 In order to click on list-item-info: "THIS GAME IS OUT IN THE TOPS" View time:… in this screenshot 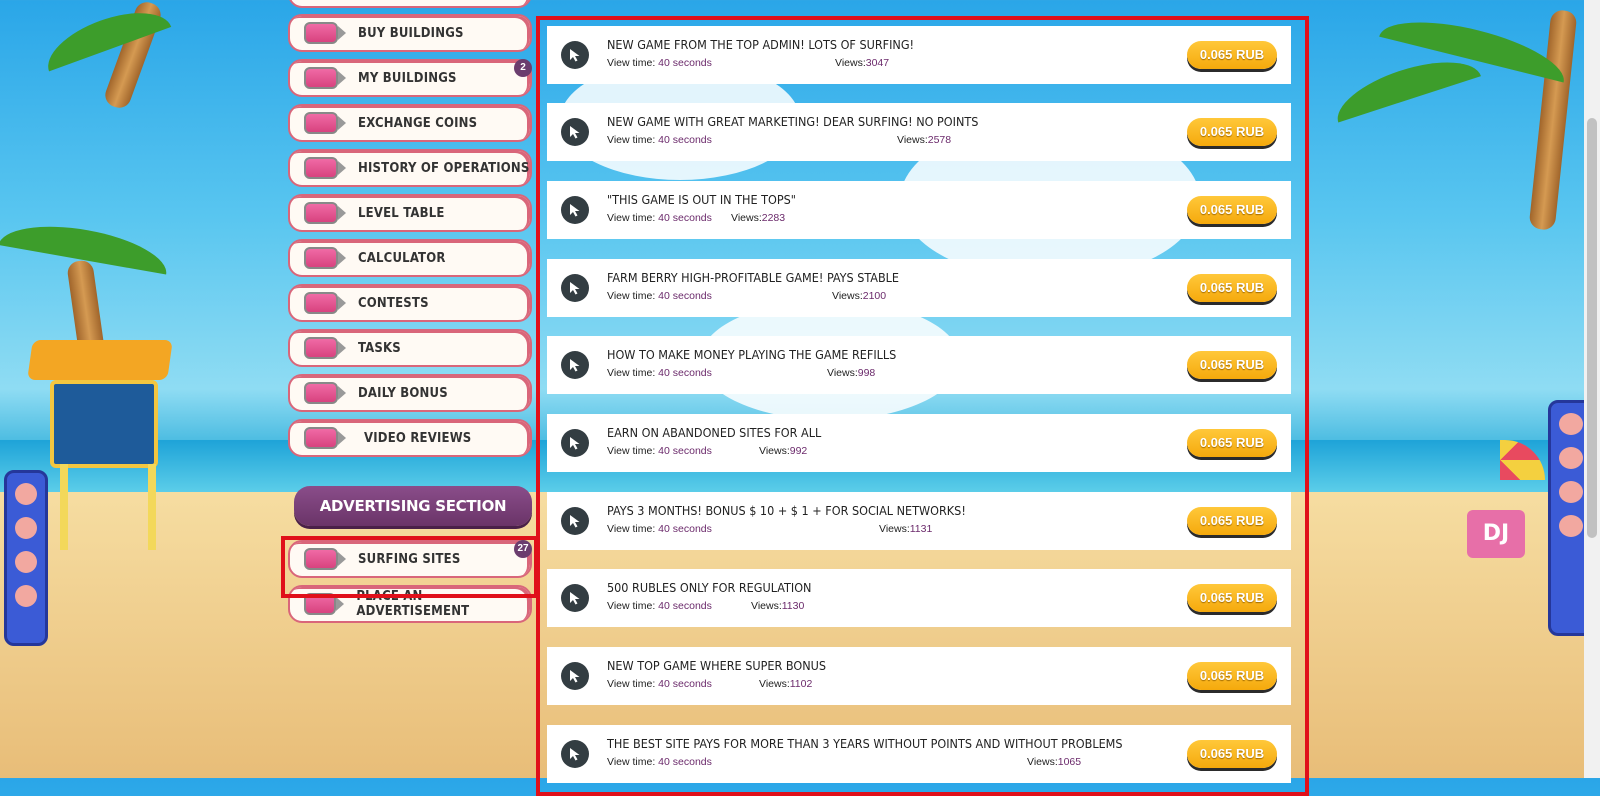, I will do `click(867, 210)`.